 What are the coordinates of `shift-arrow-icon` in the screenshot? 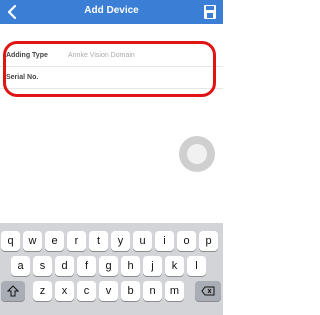 It's located at (13, 291).